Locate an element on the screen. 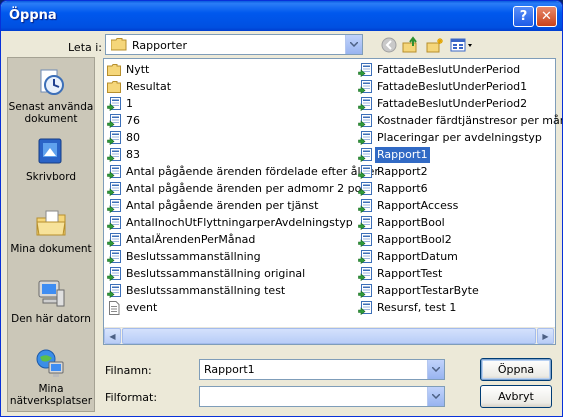  close-button: ✕ is located at coordinates (546, 16).